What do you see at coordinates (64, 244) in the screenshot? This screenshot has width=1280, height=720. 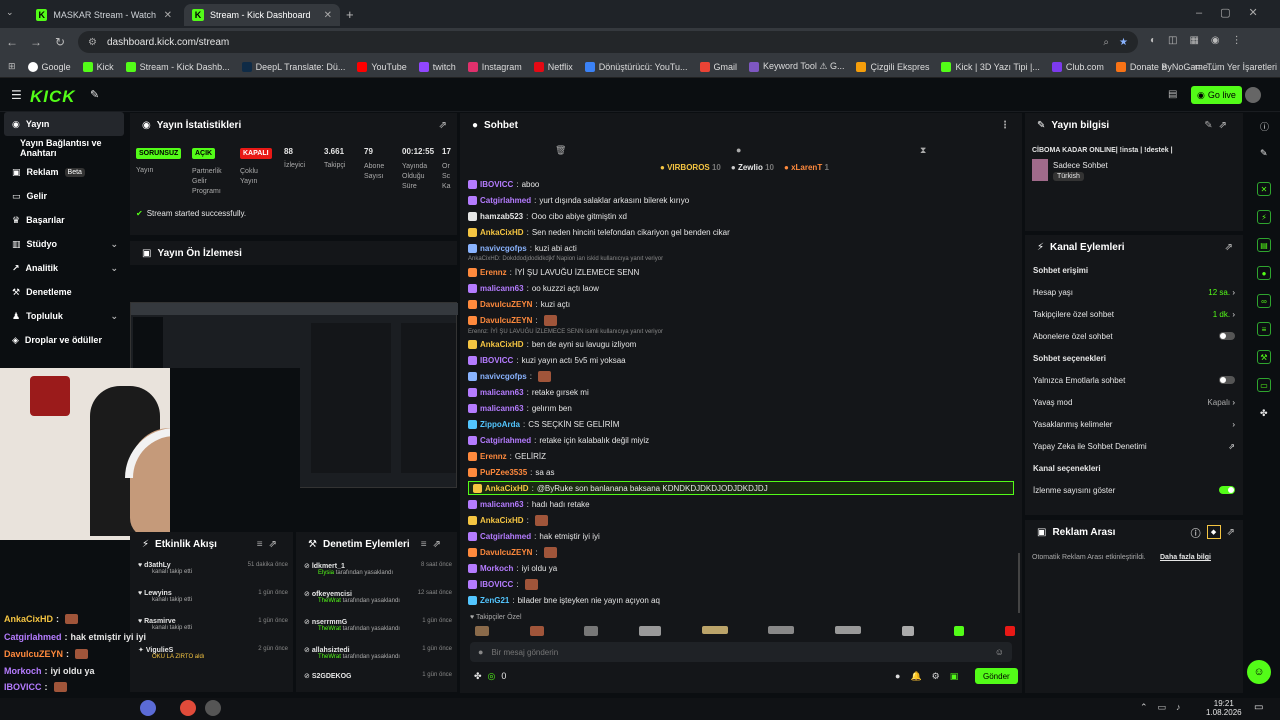 I see `sidebar-item-studyo: ▥ Stüdyo ⌄` at bounding box center [64, 244].